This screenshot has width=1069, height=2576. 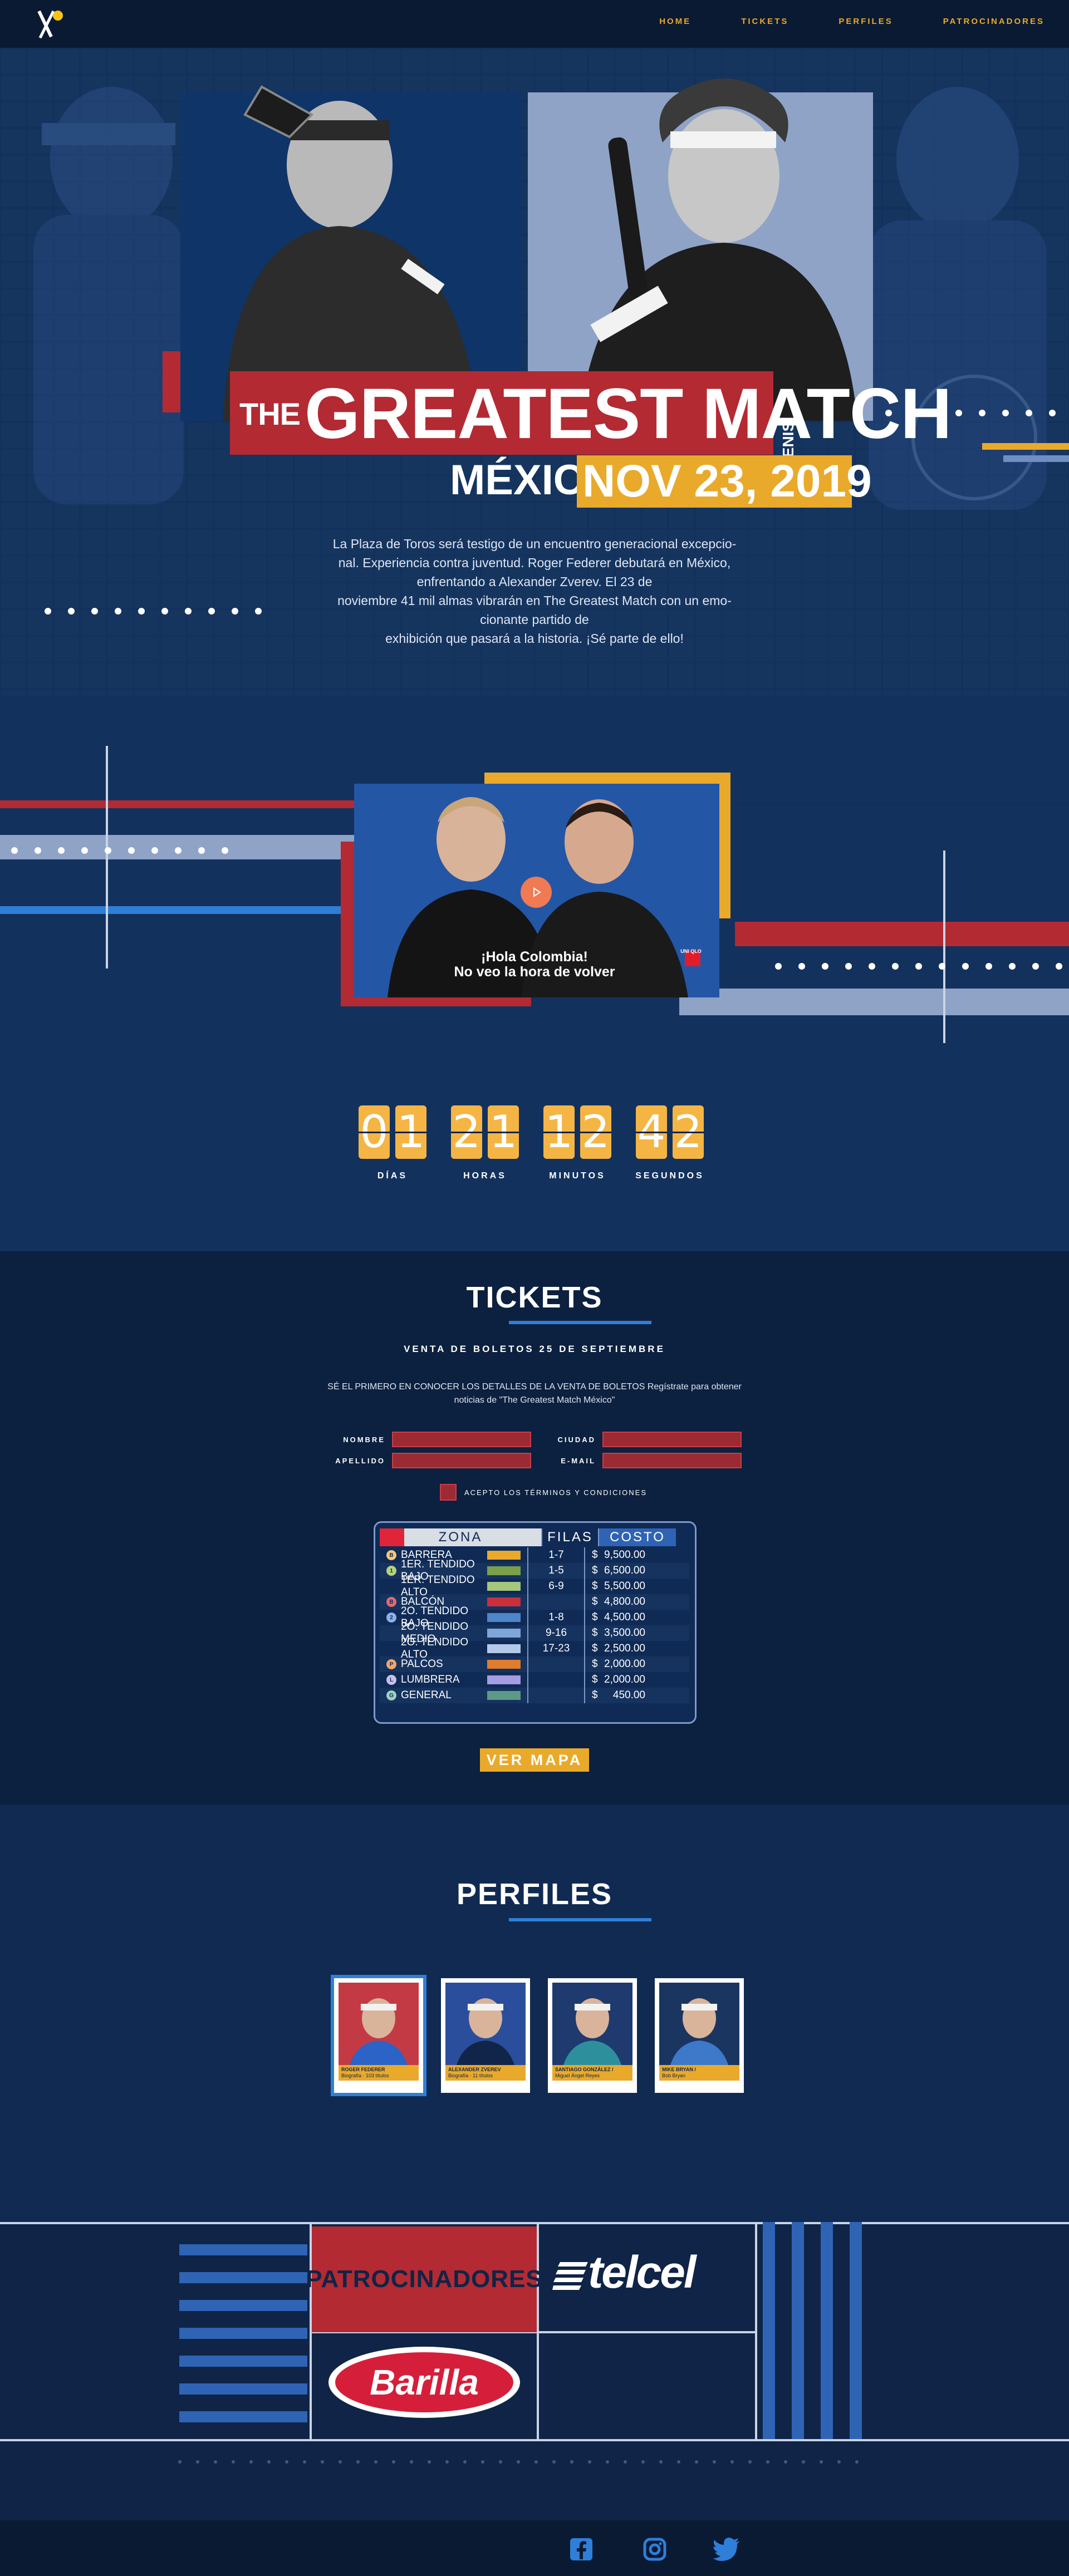 What do you see at coordinates (592, 2032) in the screenshot?
I see `profile-photo: SANTIAGO GONZÁLEZ / Miguel Ángel Reyes` at bounding box center [592, 2032].